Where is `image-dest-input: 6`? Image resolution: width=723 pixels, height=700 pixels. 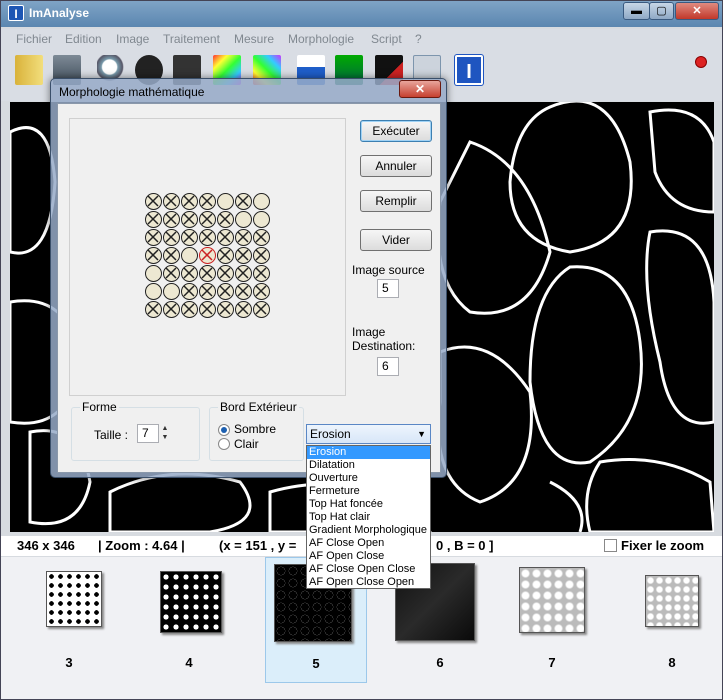 image-dest-input: 6 is located at coordinates (388, 366).